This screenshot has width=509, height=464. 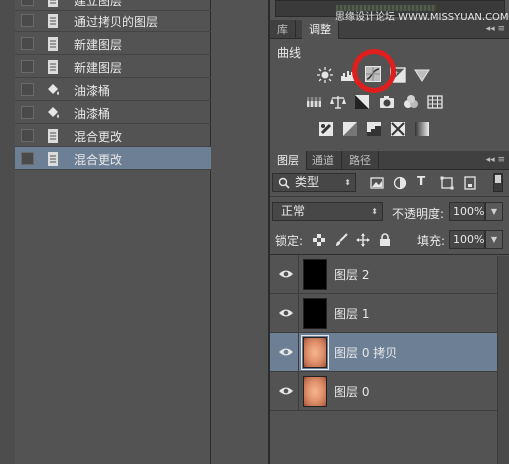 What do you see at coordinates (319, 240) in the screenshot?
I see `lock-transparent-icon` at bounding box center [319, 240].